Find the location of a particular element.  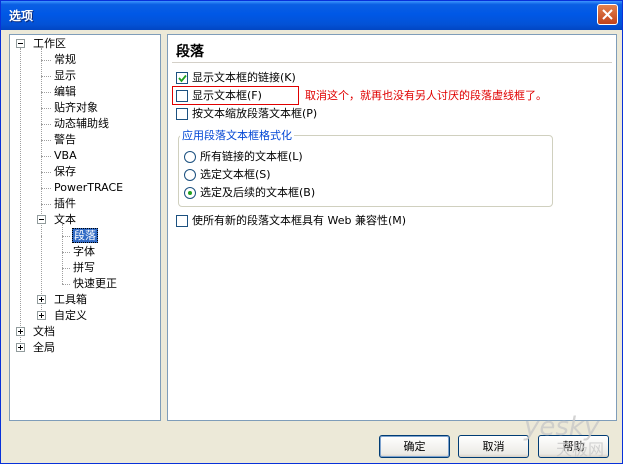

checkmark-icon is located at coordinates (182, 78).